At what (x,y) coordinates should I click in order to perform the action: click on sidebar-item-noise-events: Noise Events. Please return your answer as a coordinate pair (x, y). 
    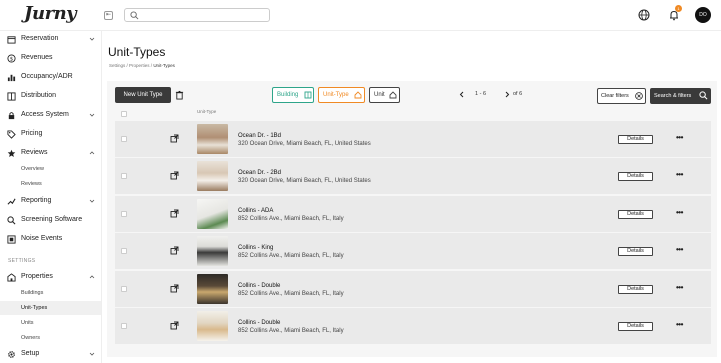
    Looking at the image, I should click on (51, 240).